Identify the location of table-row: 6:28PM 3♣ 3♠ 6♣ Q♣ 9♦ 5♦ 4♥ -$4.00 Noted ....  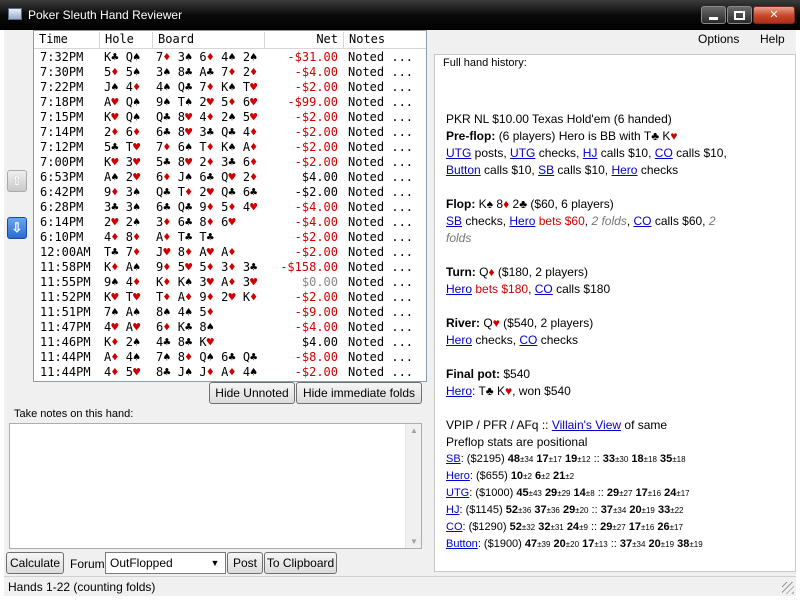
(230, 207).